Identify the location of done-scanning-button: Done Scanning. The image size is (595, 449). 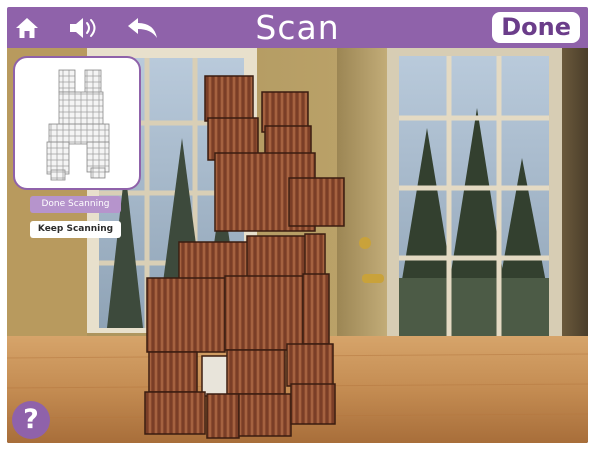
(75, 204).